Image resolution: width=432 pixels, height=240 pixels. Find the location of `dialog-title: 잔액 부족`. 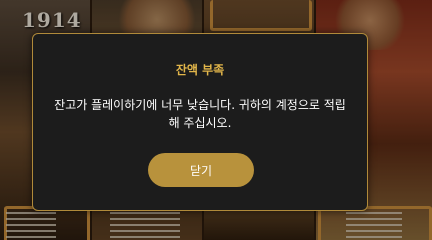

dialog-title: 잔액 부족 is located at coordinates (200, 70).